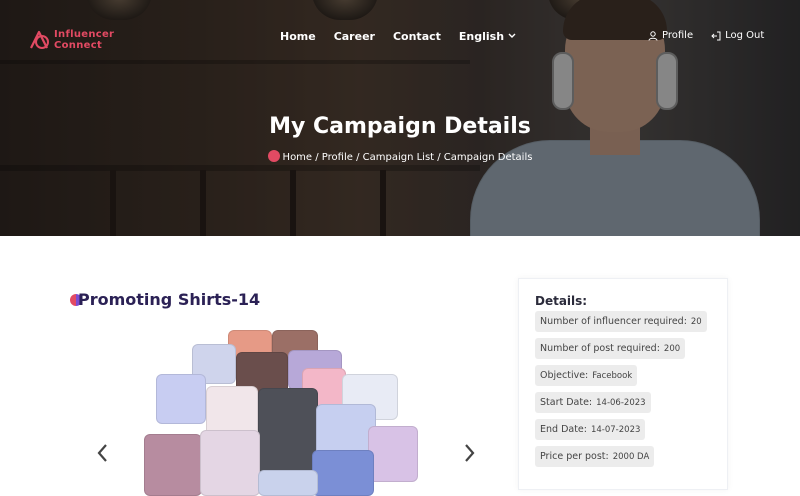 The height and width of the screenshot is (496, 800). Describe the element at coordinates (417, 36) in the screenshot. I see `nav-contact: Contact` at that location.